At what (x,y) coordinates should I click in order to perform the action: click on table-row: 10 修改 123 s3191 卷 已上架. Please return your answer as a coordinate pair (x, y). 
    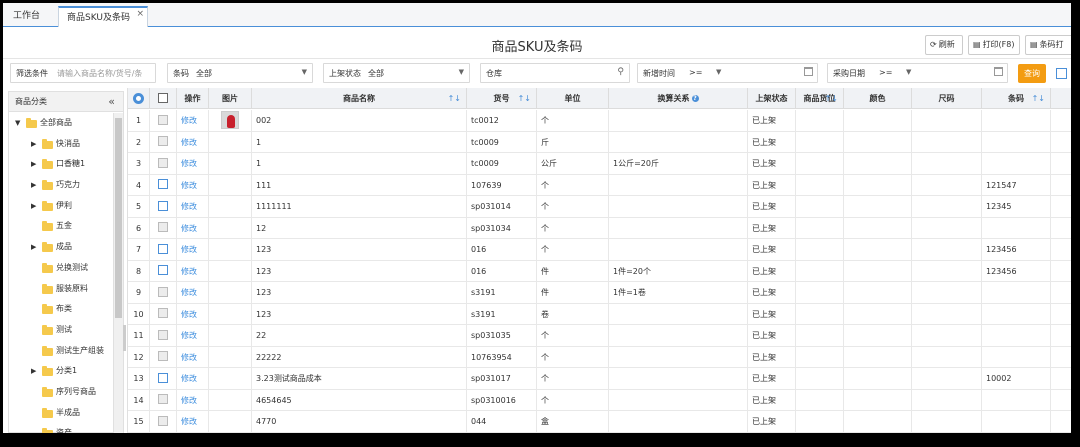
    Looking at the image, I should click on (599, 314).